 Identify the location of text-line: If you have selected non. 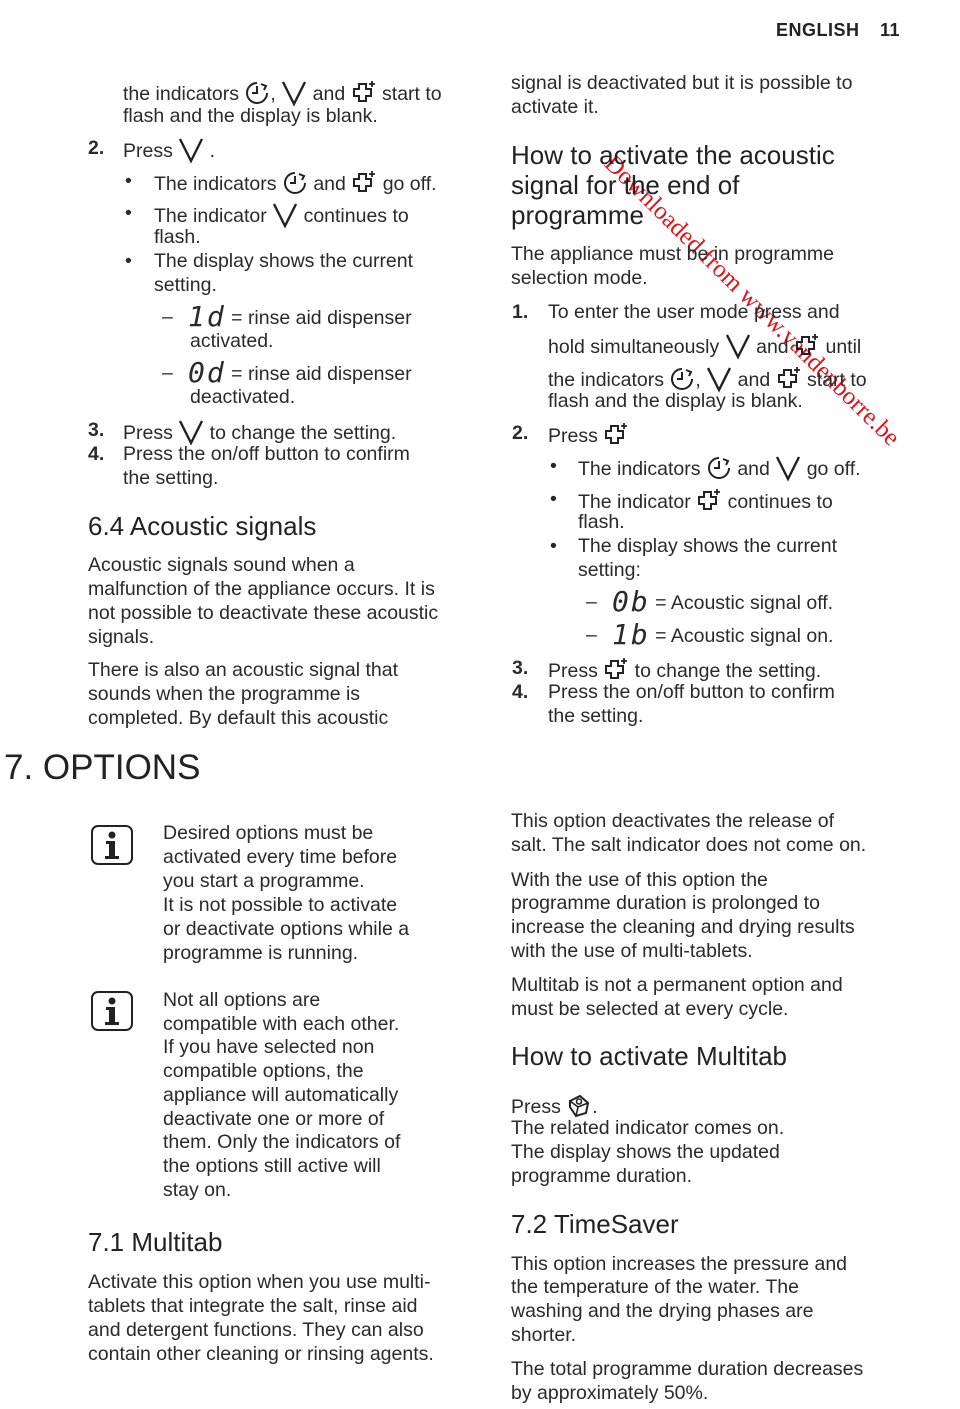
(269, 1047).